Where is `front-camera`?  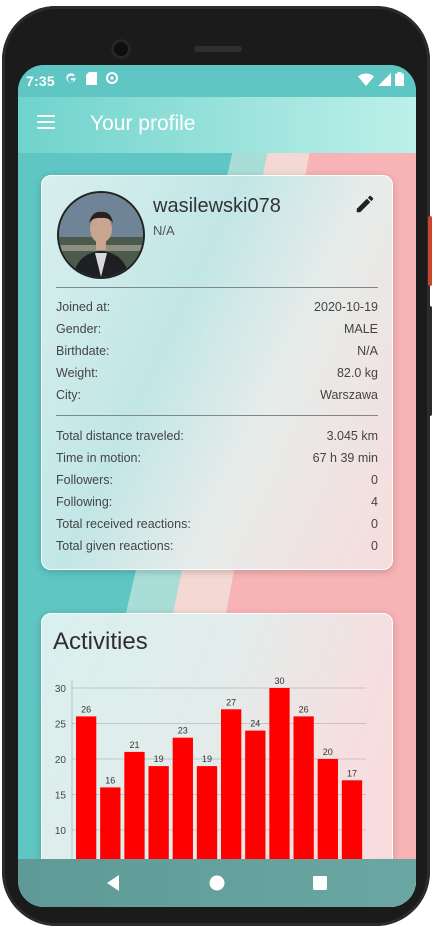
front-camera is located at coordinates (121, 49).